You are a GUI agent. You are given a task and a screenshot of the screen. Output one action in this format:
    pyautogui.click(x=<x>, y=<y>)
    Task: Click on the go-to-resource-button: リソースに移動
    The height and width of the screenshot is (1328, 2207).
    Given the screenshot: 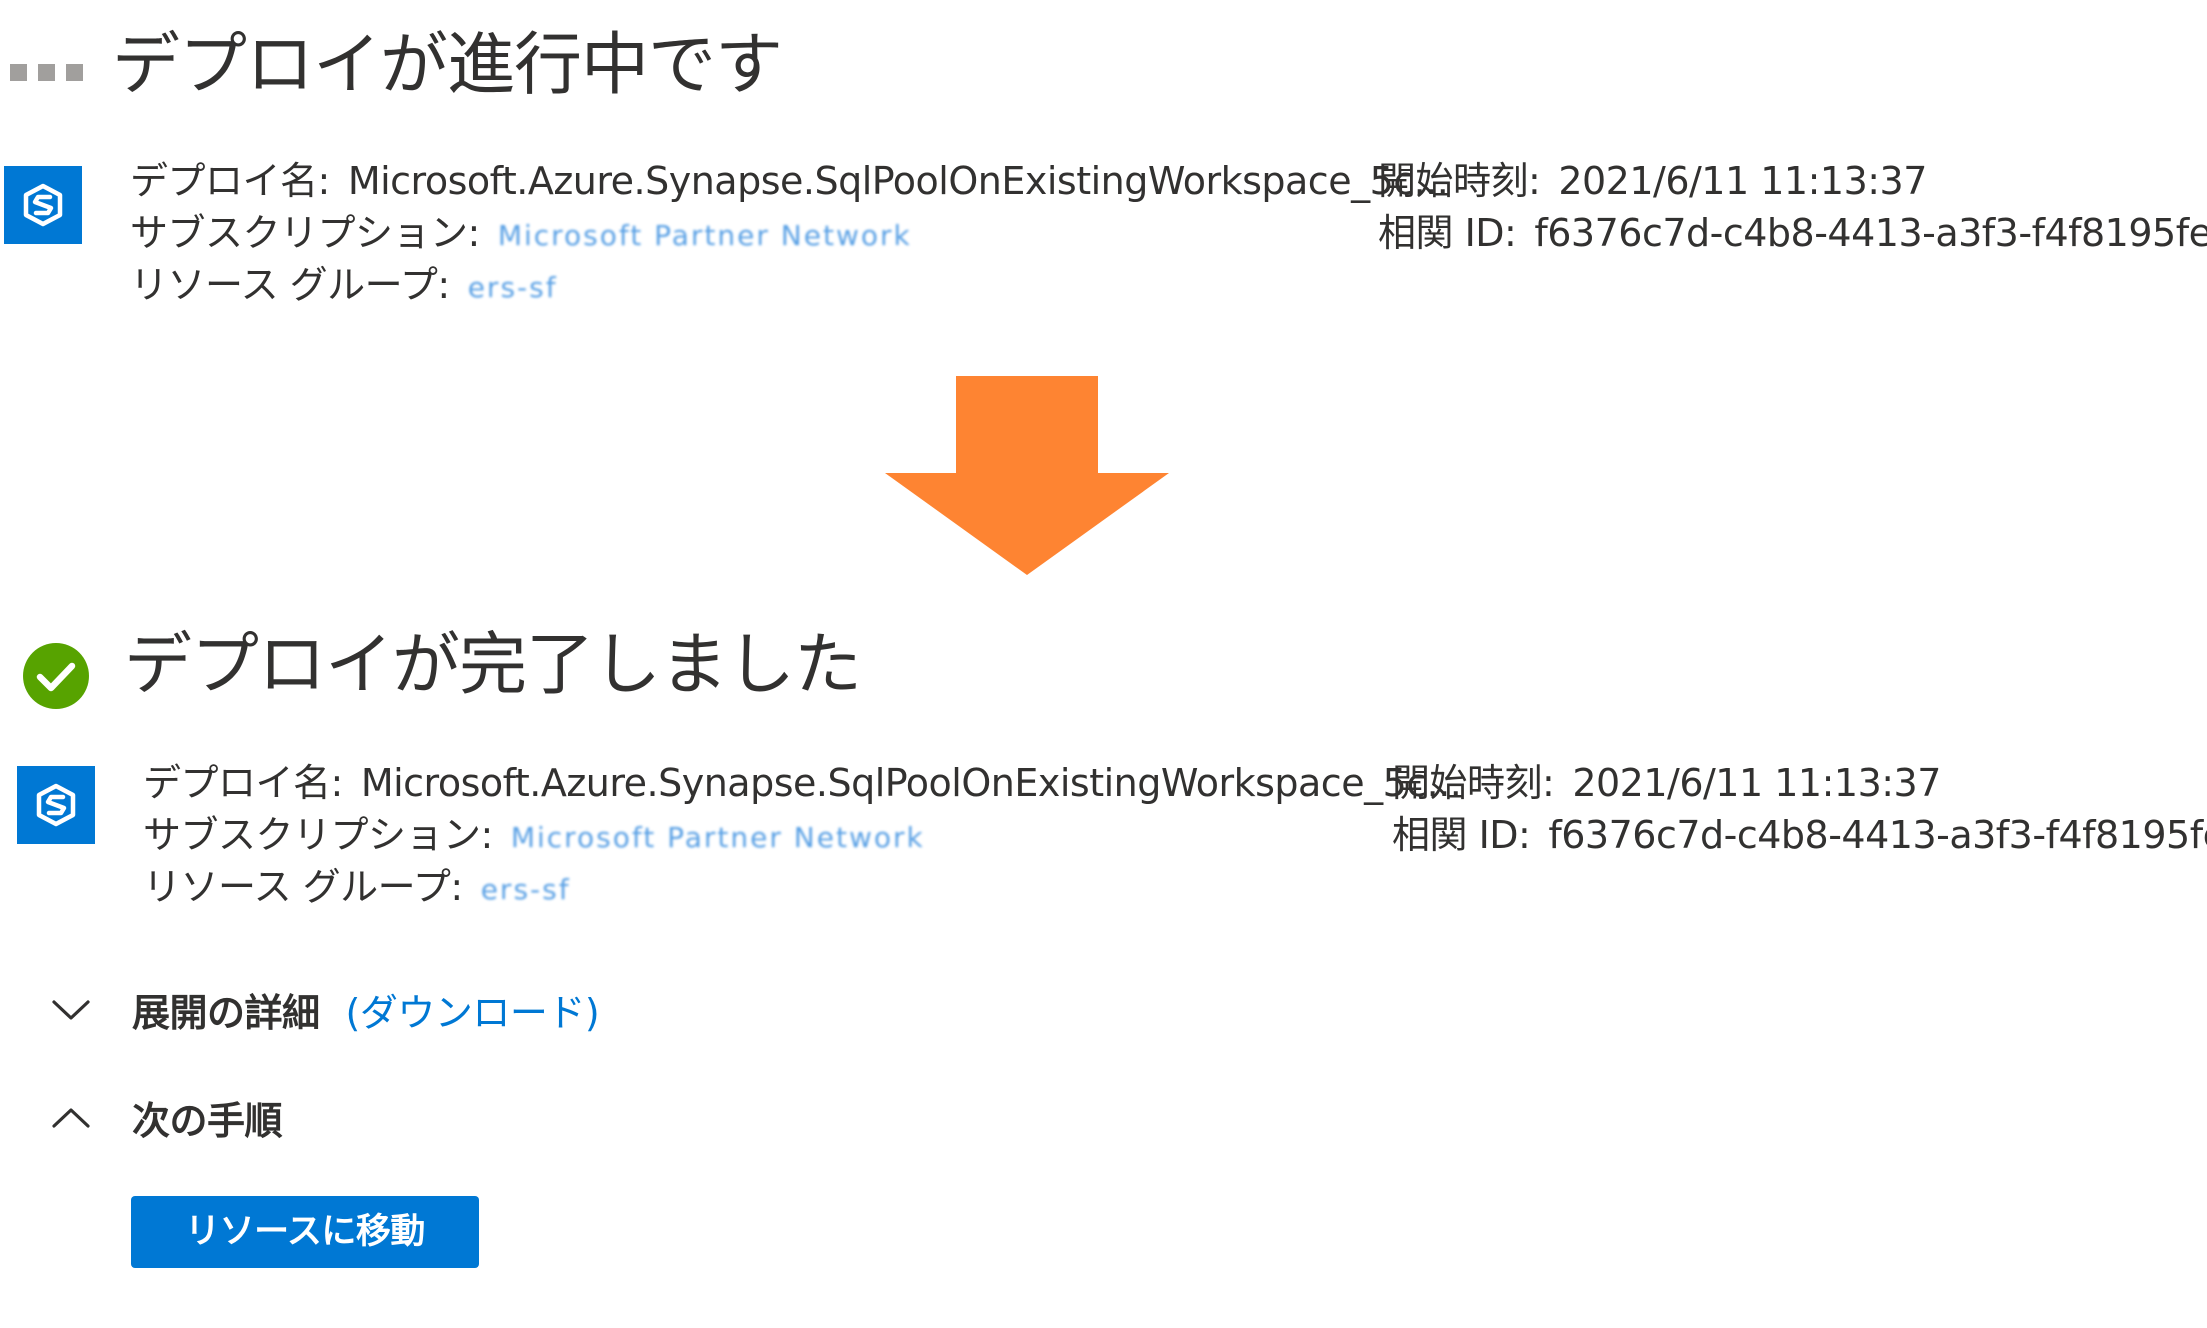 What is the action you would take?
    pyautogui.click(x=305, y=1232)
    